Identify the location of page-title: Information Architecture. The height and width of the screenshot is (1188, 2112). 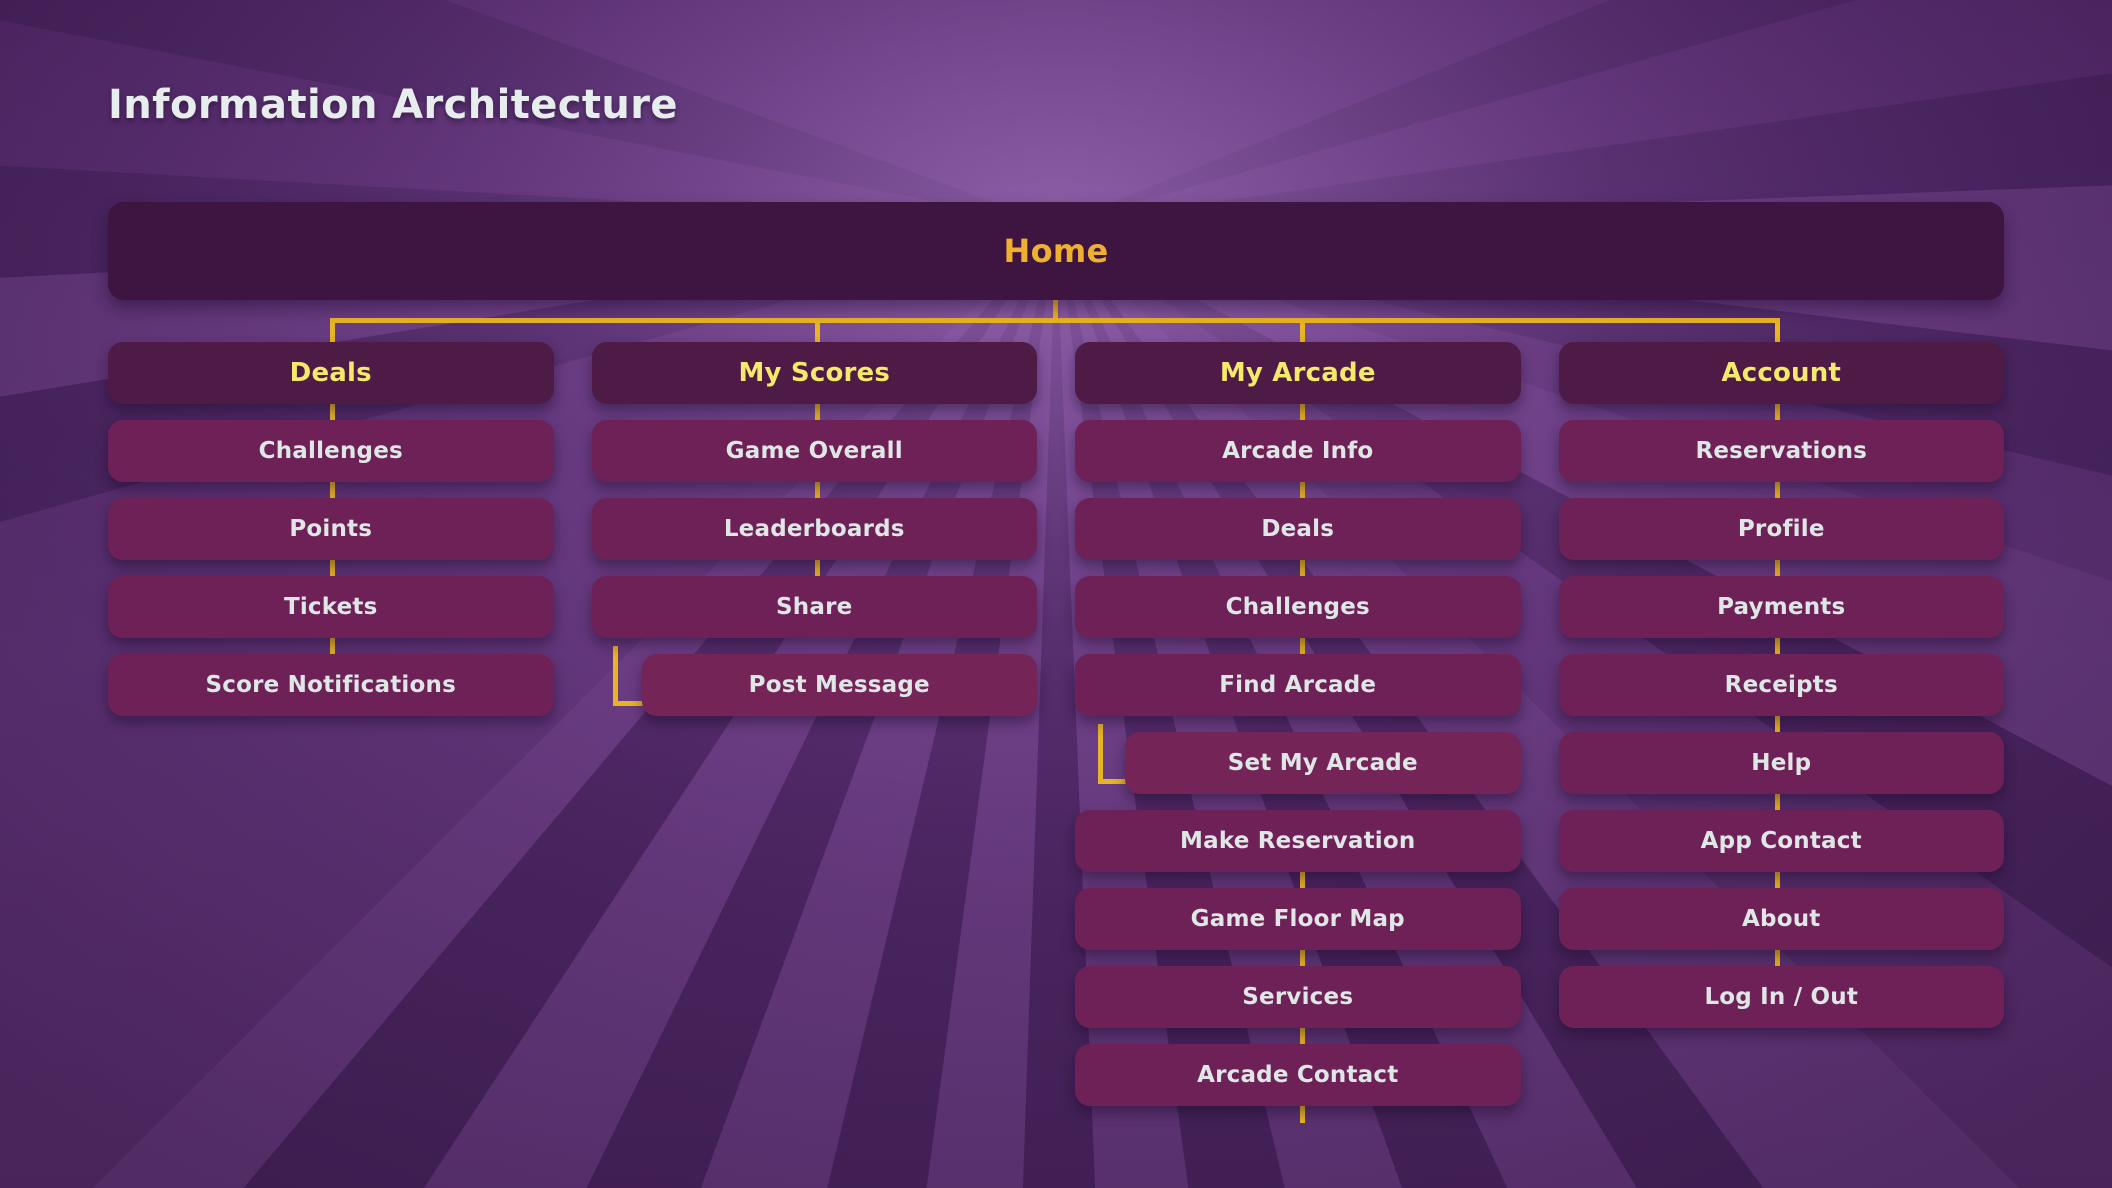
(393, 105).